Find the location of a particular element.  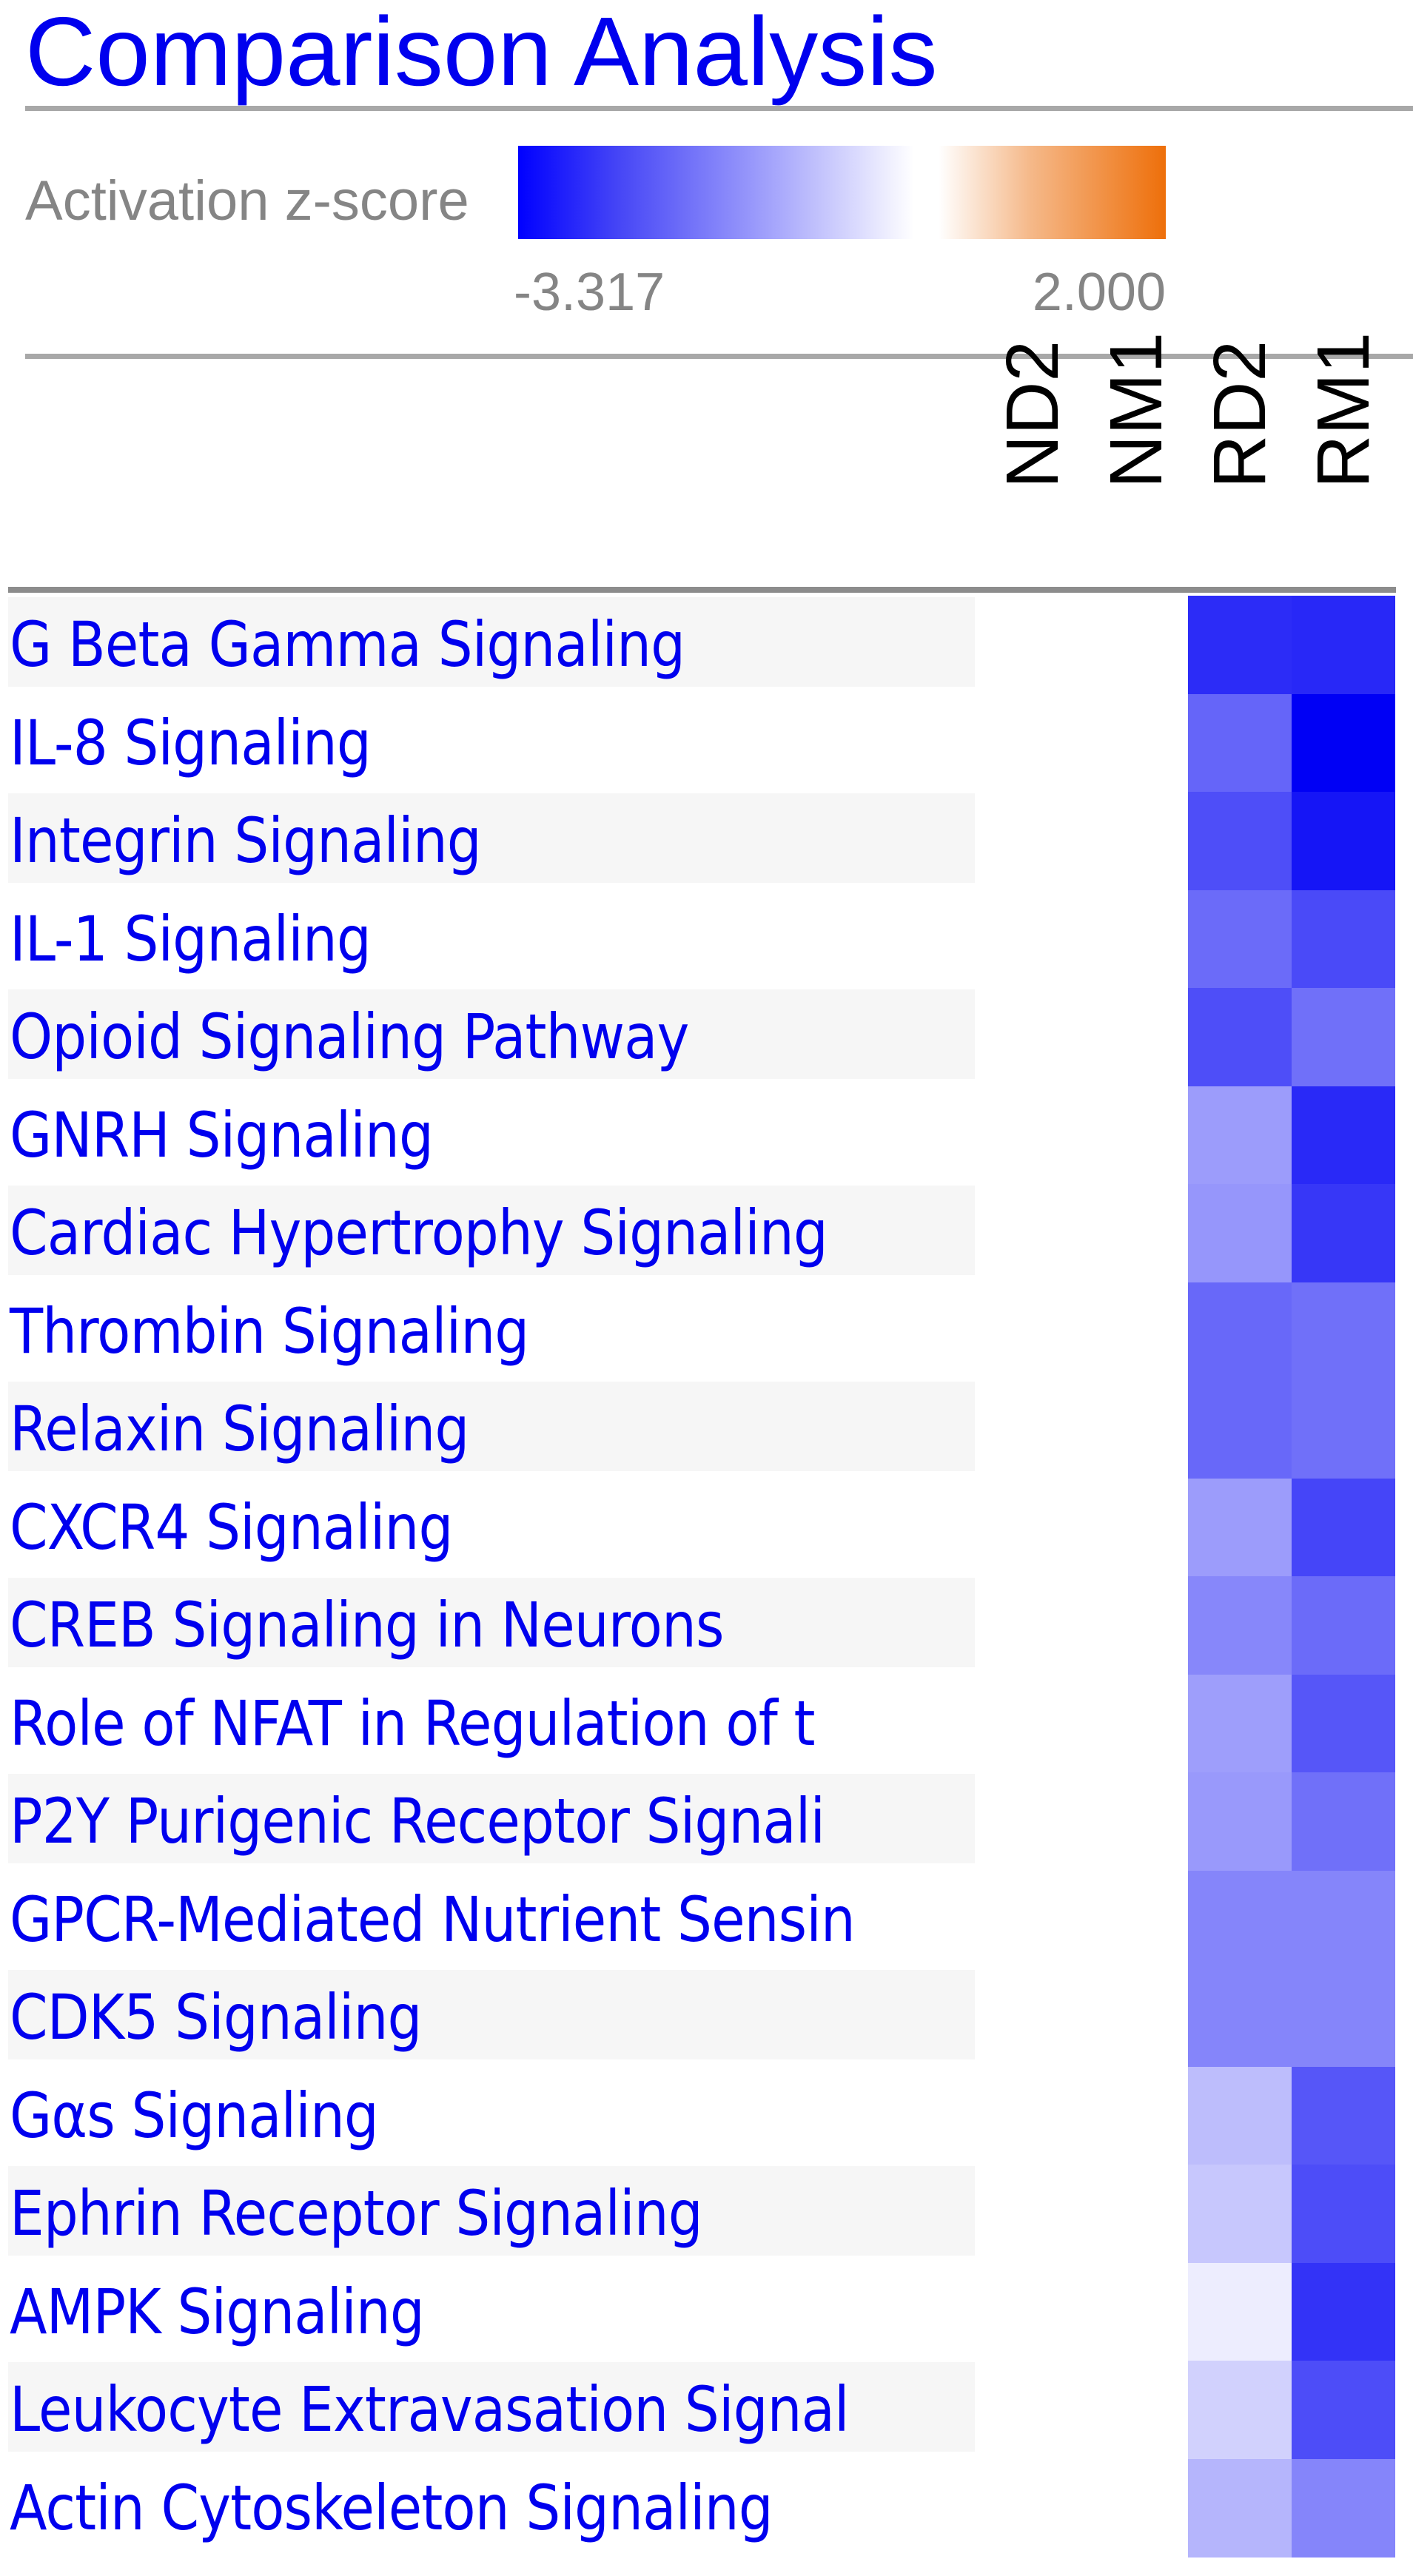

row-label-cell: Actin Cytoskeleton Signaling is located at coordinates (492, 2505).